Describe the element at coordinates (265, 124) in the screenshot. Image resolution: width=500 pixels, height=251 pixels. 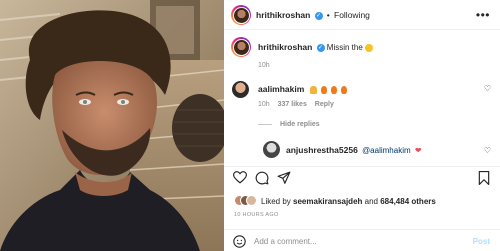
I see `hide-replies-line` at that location.